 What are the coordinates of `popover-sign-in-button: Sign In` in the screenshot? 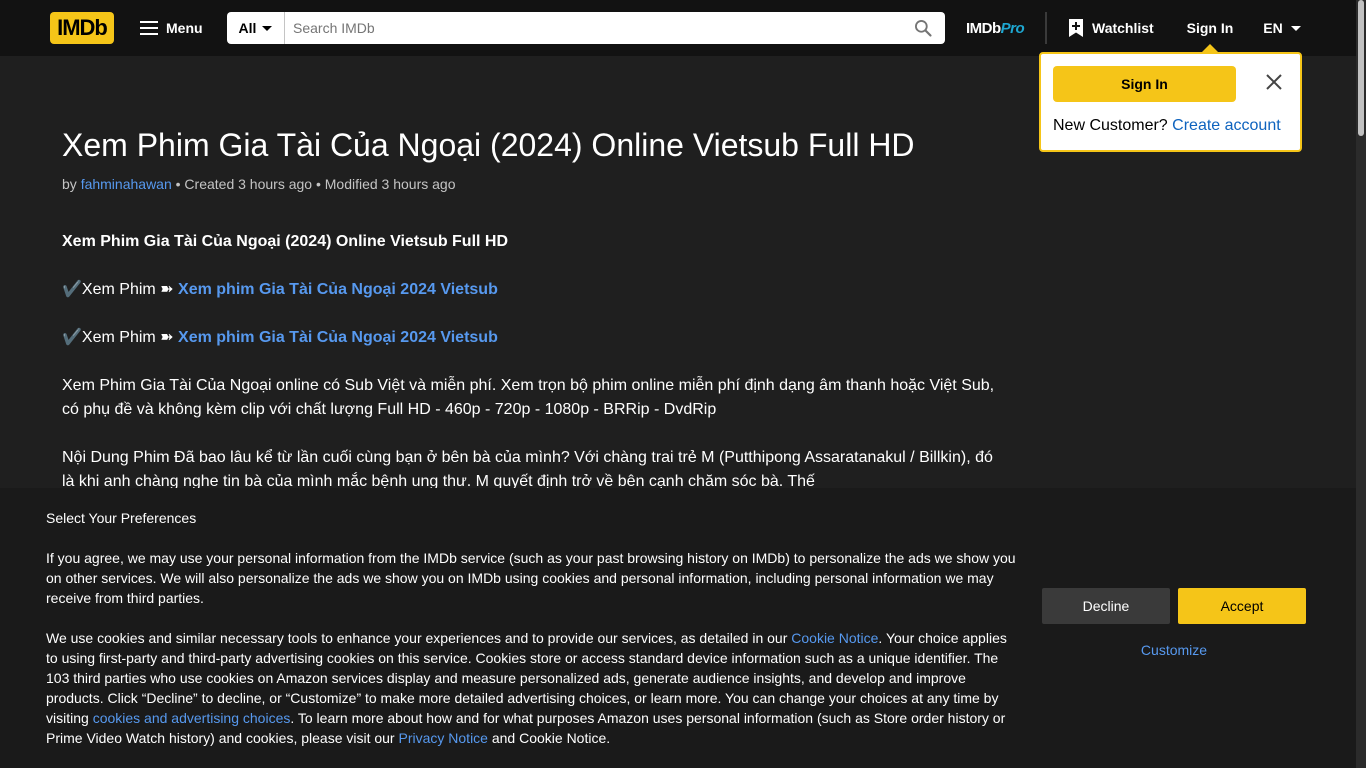 It's located at (1144, 84).